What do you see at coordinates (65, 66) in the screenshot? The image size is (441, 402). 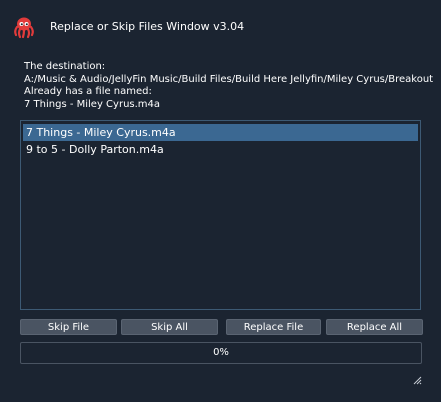 I see `message-destination-label: The destination:` at bounding box center [65, 66].